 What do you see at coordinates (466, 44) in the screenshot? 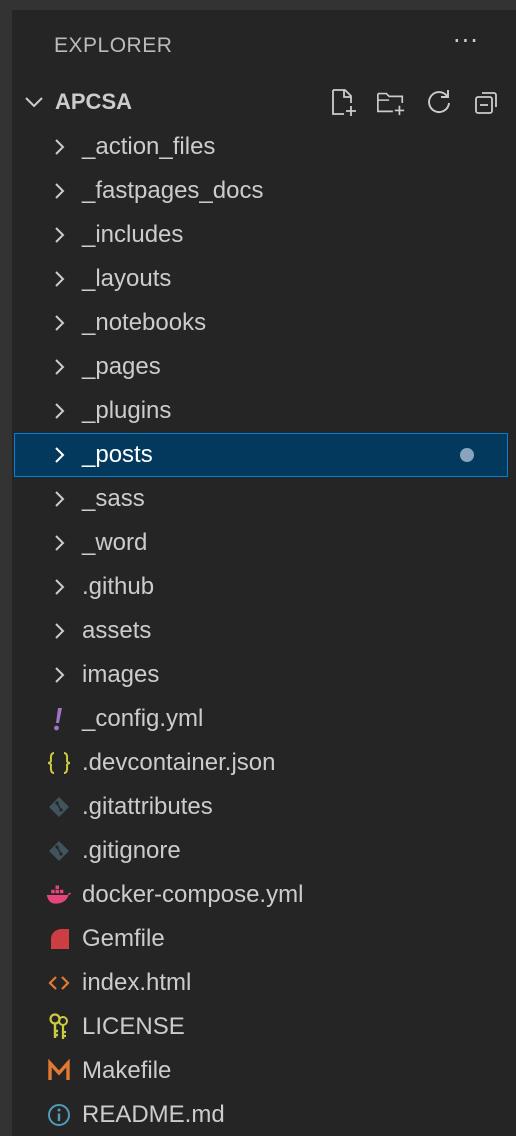
I see `more-actions-button: ···` at bounding box center [466, 44].